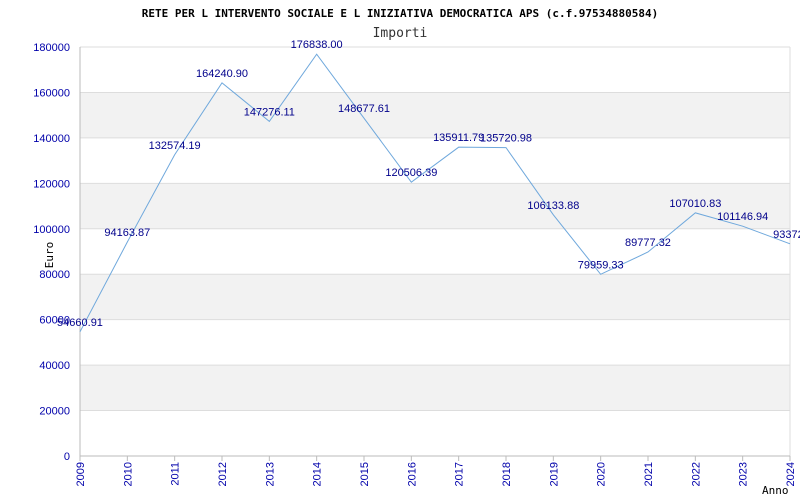 The width and height of the screenshot is (800, 500). Describe the element at coordinates (648, 243) in the screenshot. I see `data-label: 89777.32` at that location.